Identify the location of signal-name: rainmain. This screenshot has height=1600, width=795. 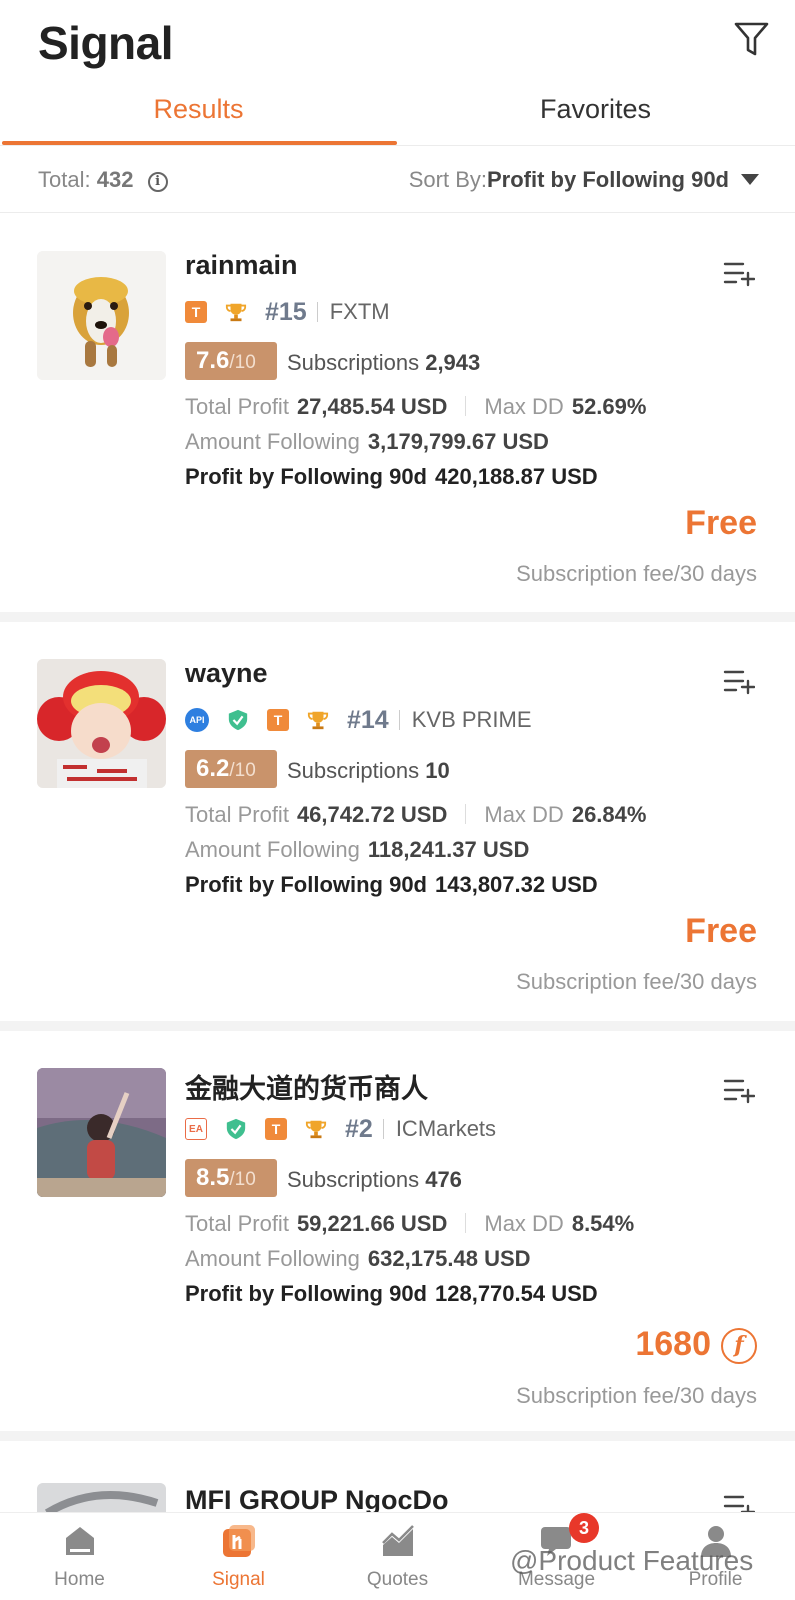
(241, 265).